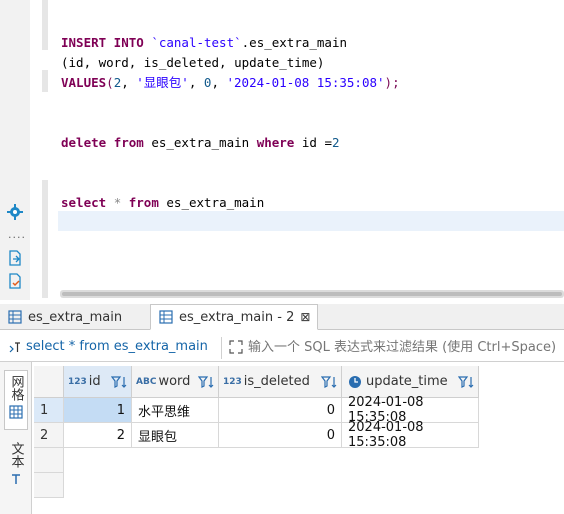  I want to click on text-type-icon: ABC, so click(146, 381).